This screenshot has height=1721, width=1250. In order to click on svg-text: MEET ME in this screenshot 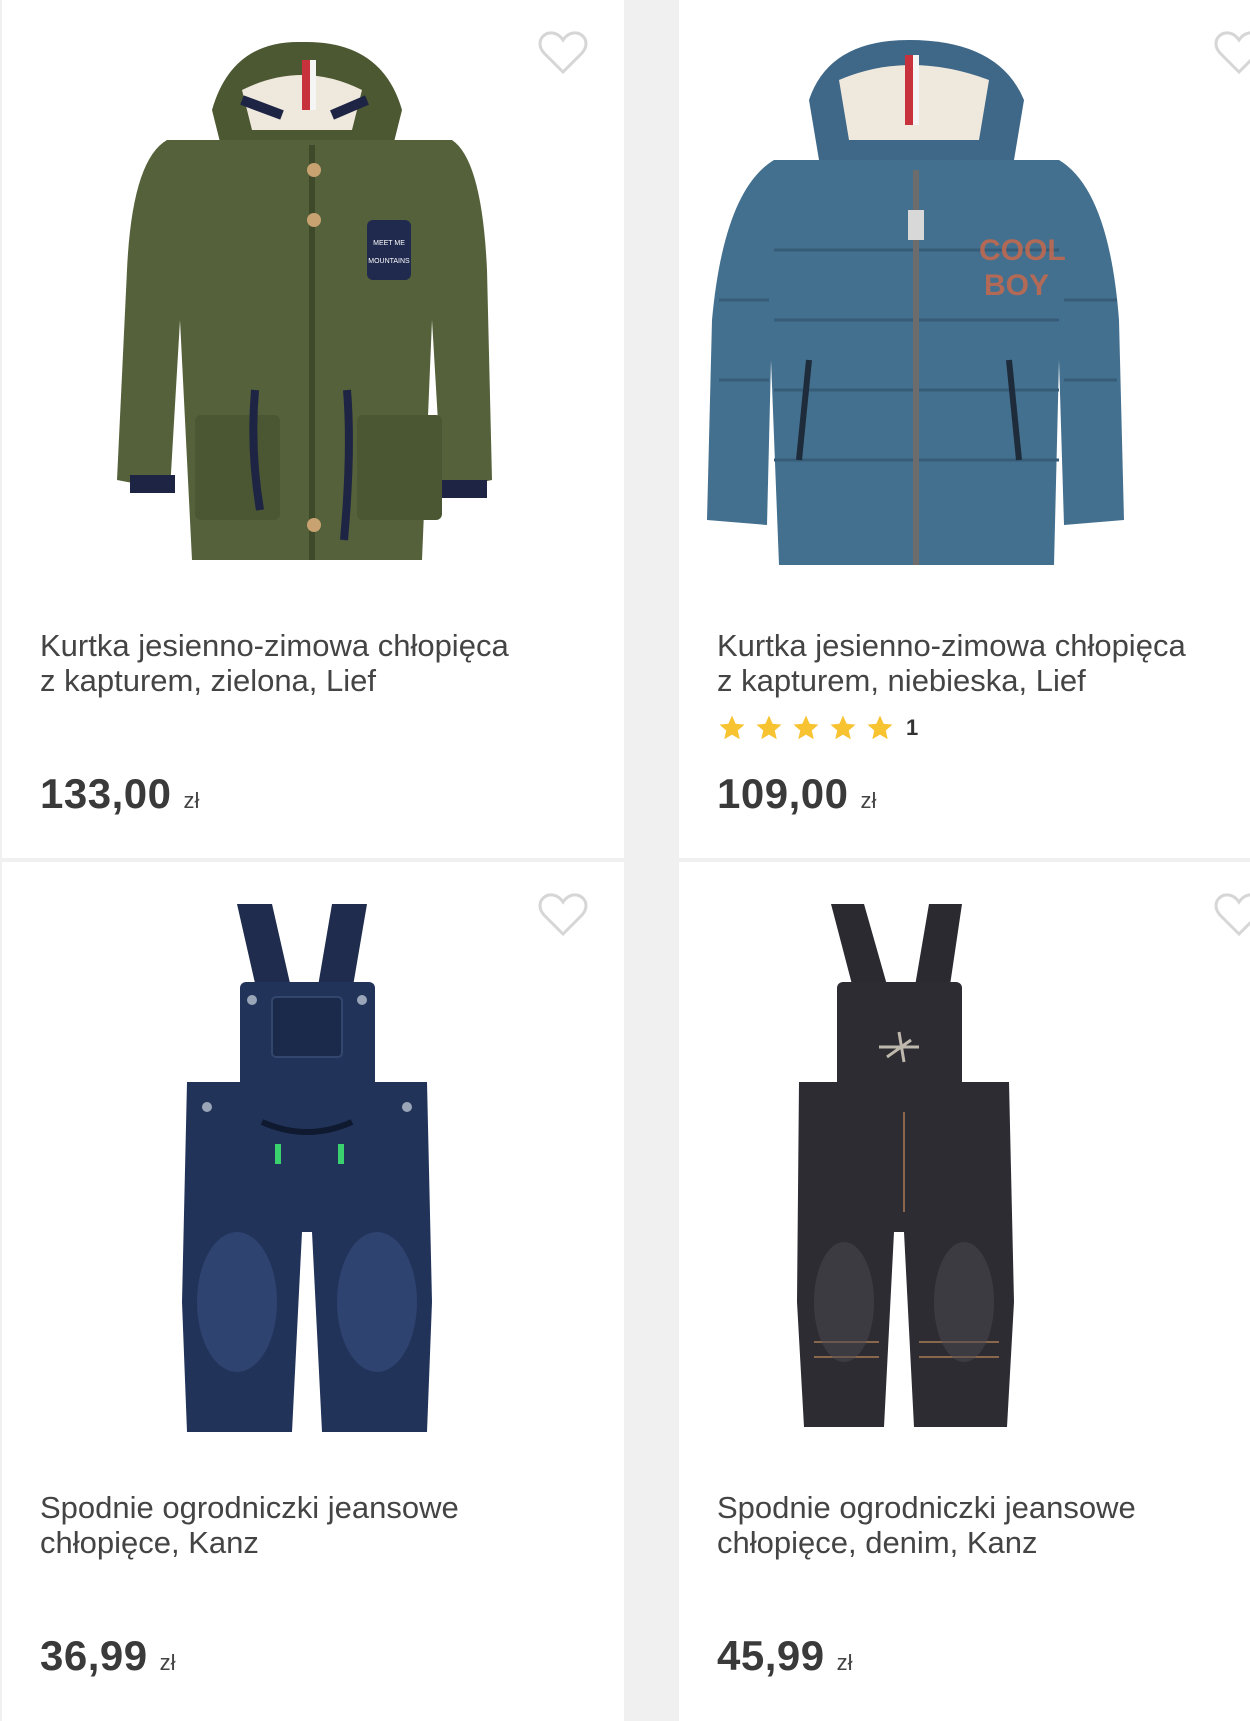, I will do `click(389, 243)`.